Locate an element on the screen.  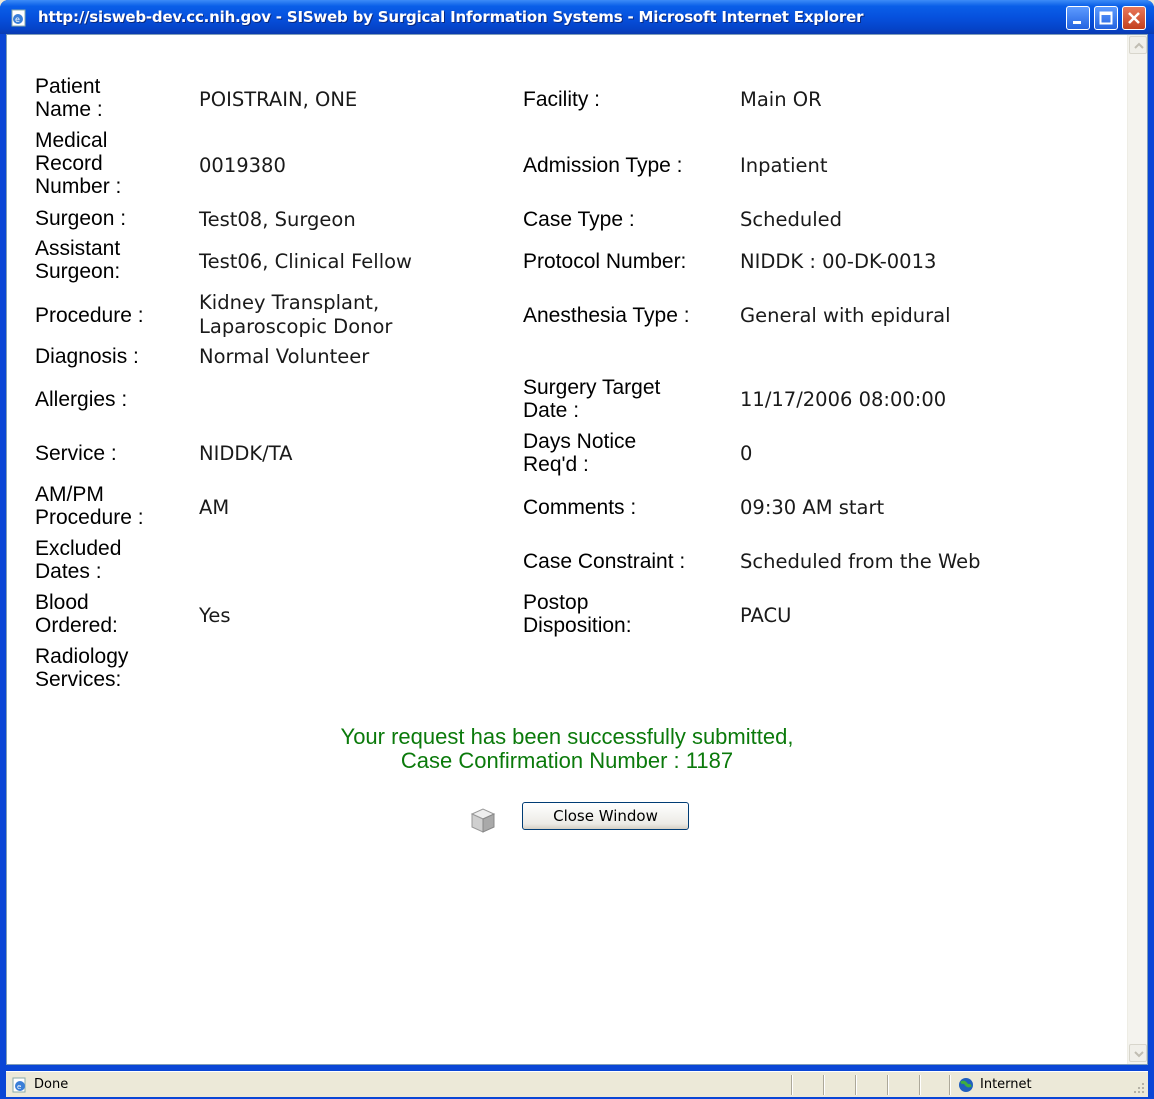
right-field-label: Admission Type : is located at coordinates (603, 165).